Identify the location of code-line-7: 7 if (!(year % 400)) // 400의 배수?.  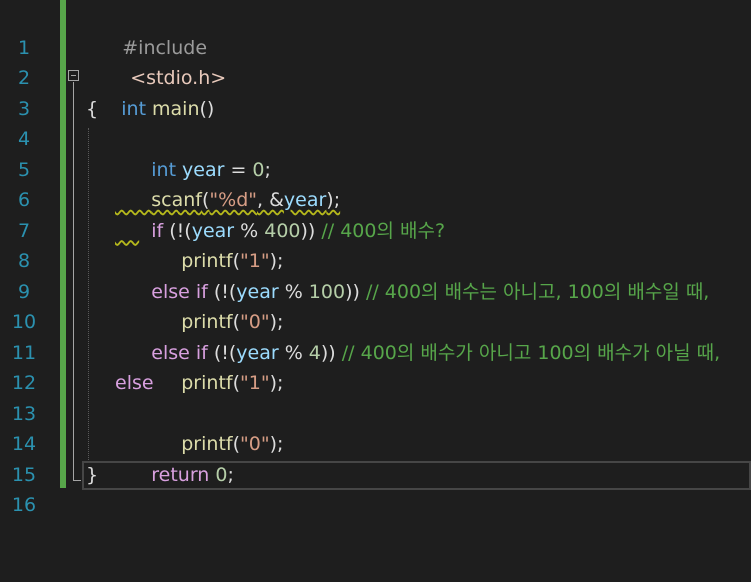
(375, 213).